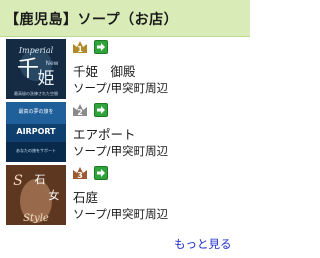 Image resolution: width=320 pixels, height=258 pixels. What do you see at coordinates (104, 70) in the screenshot?
I see `shop-name: 千姫 御殿` at bounding box center [104, 70].